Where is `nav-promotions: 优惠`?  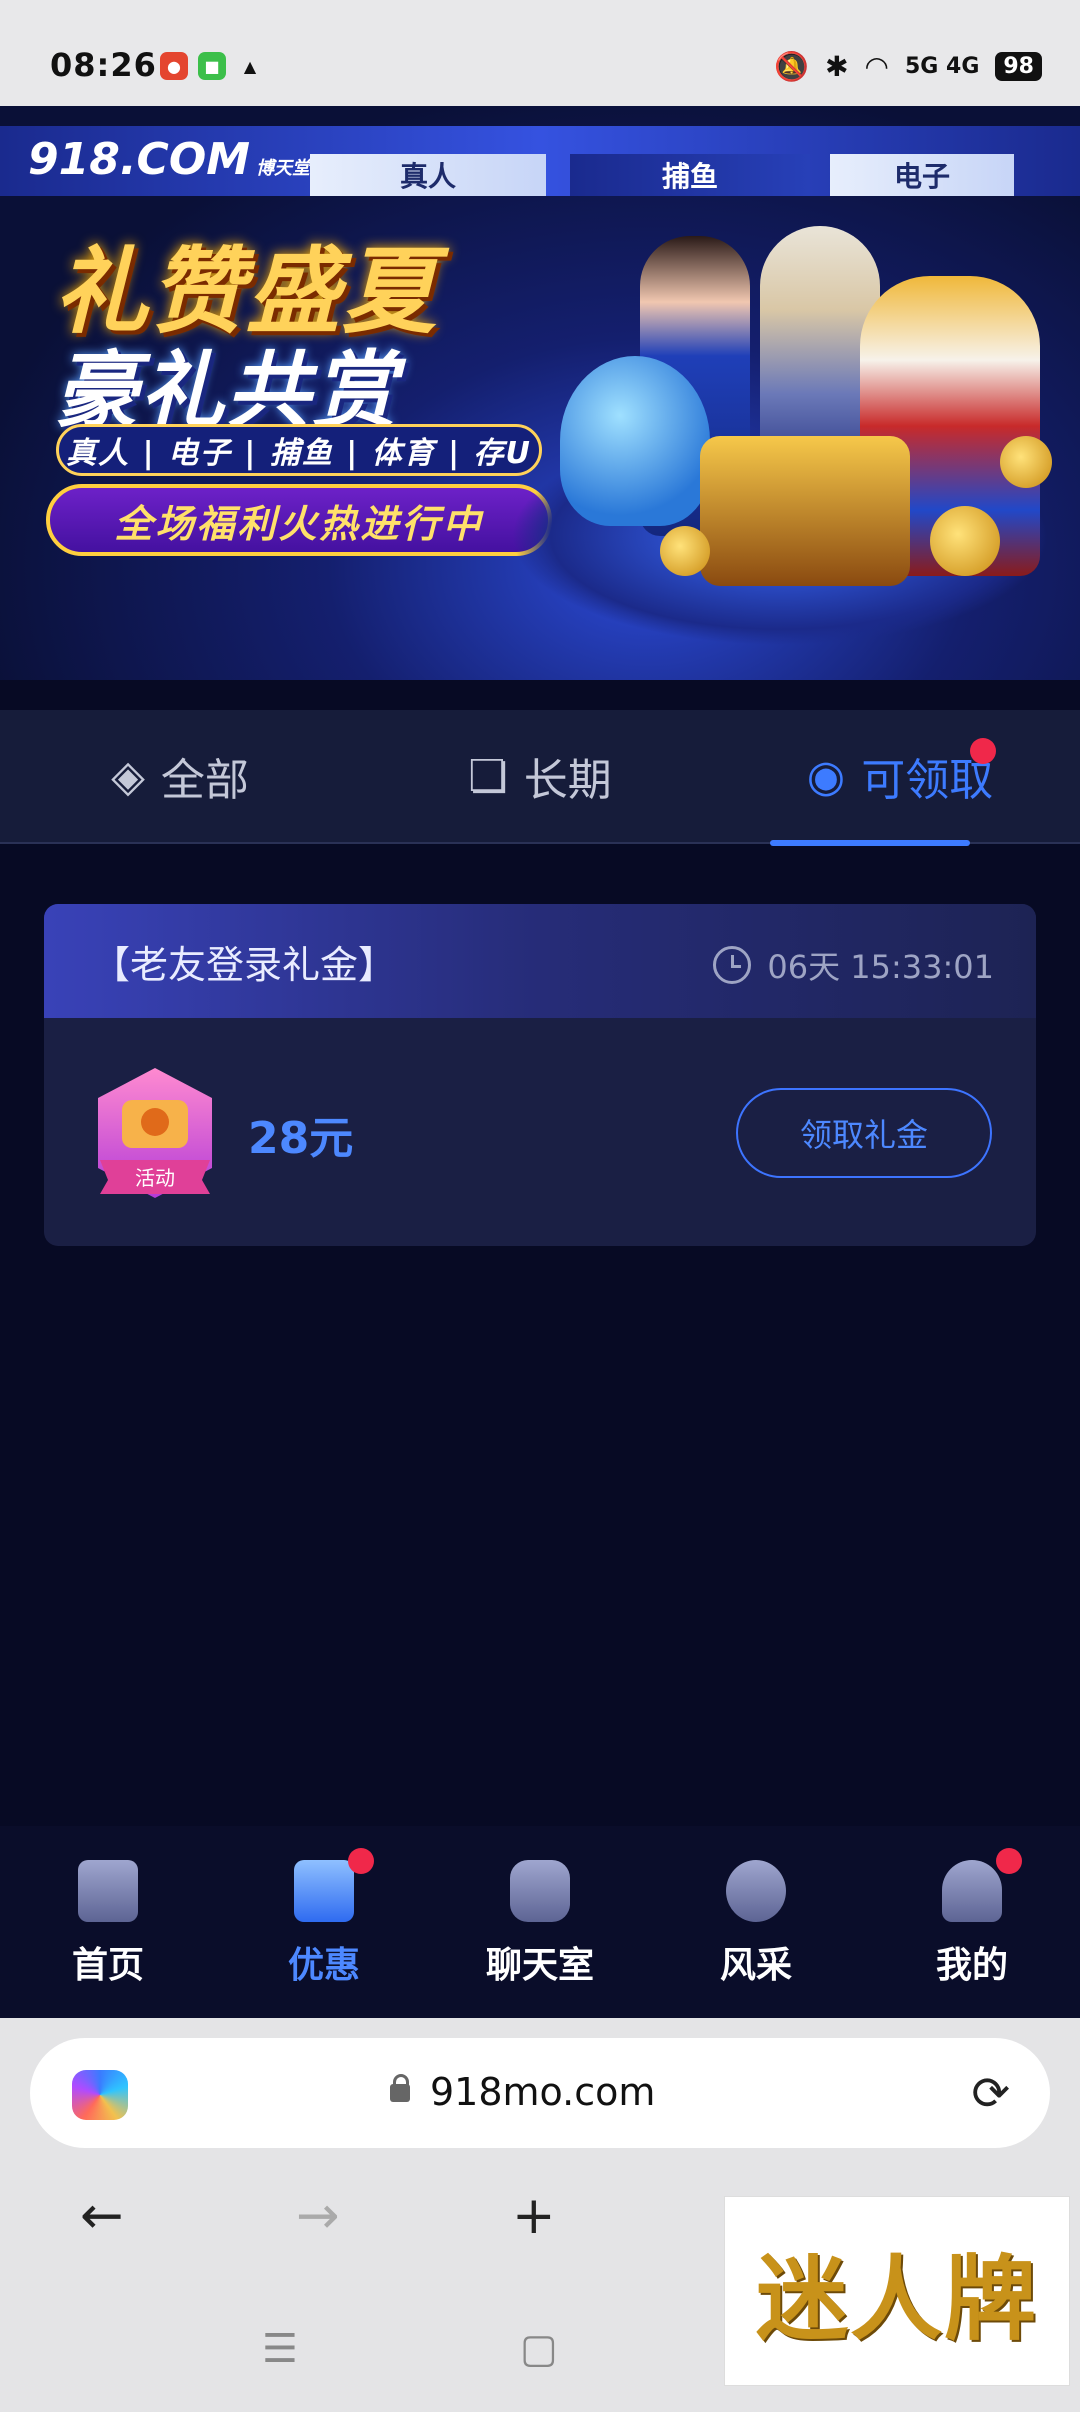
nav-promotions: 优惠 is located at coordinates (324, 1922).